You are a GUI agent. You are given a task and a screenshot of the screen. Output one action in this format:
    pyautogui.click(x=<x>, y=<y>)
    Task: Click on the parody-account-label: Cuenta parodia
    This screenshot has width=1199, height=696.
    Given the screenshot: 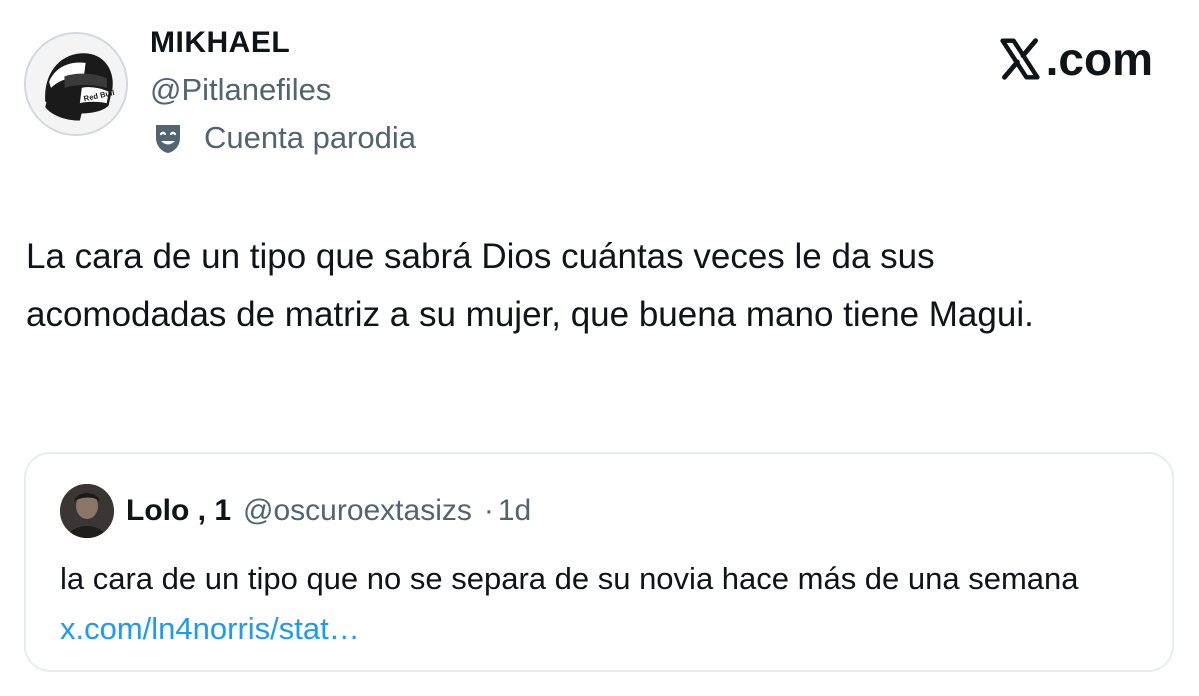 What is the action you would take?
    pyautogui.click(x=283, y=138)
    